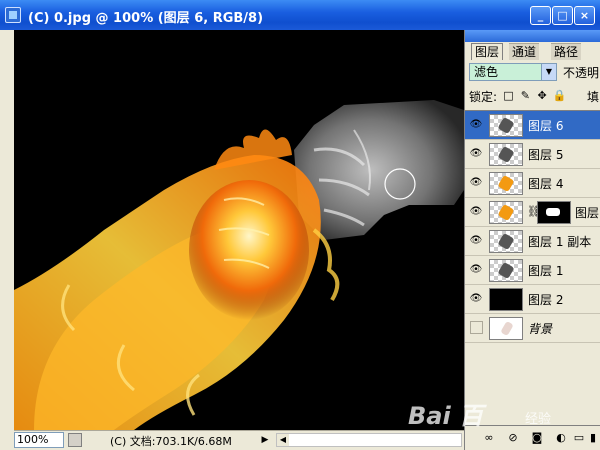 This screenshot has height=450, width=600. I want to click on layer-name: 图层 2, so click(546, 300).